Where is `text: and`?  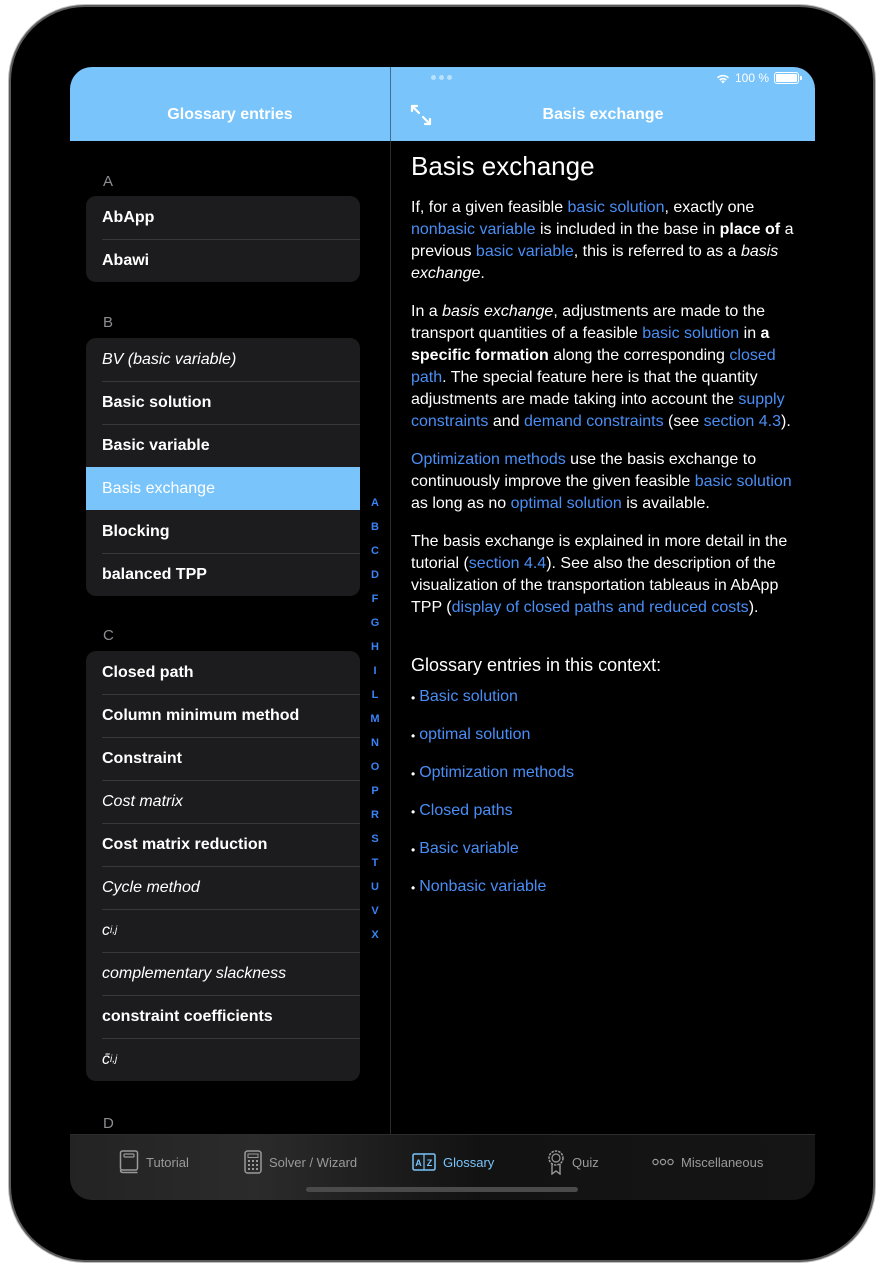 text: and is located at coordinates (506, 421).